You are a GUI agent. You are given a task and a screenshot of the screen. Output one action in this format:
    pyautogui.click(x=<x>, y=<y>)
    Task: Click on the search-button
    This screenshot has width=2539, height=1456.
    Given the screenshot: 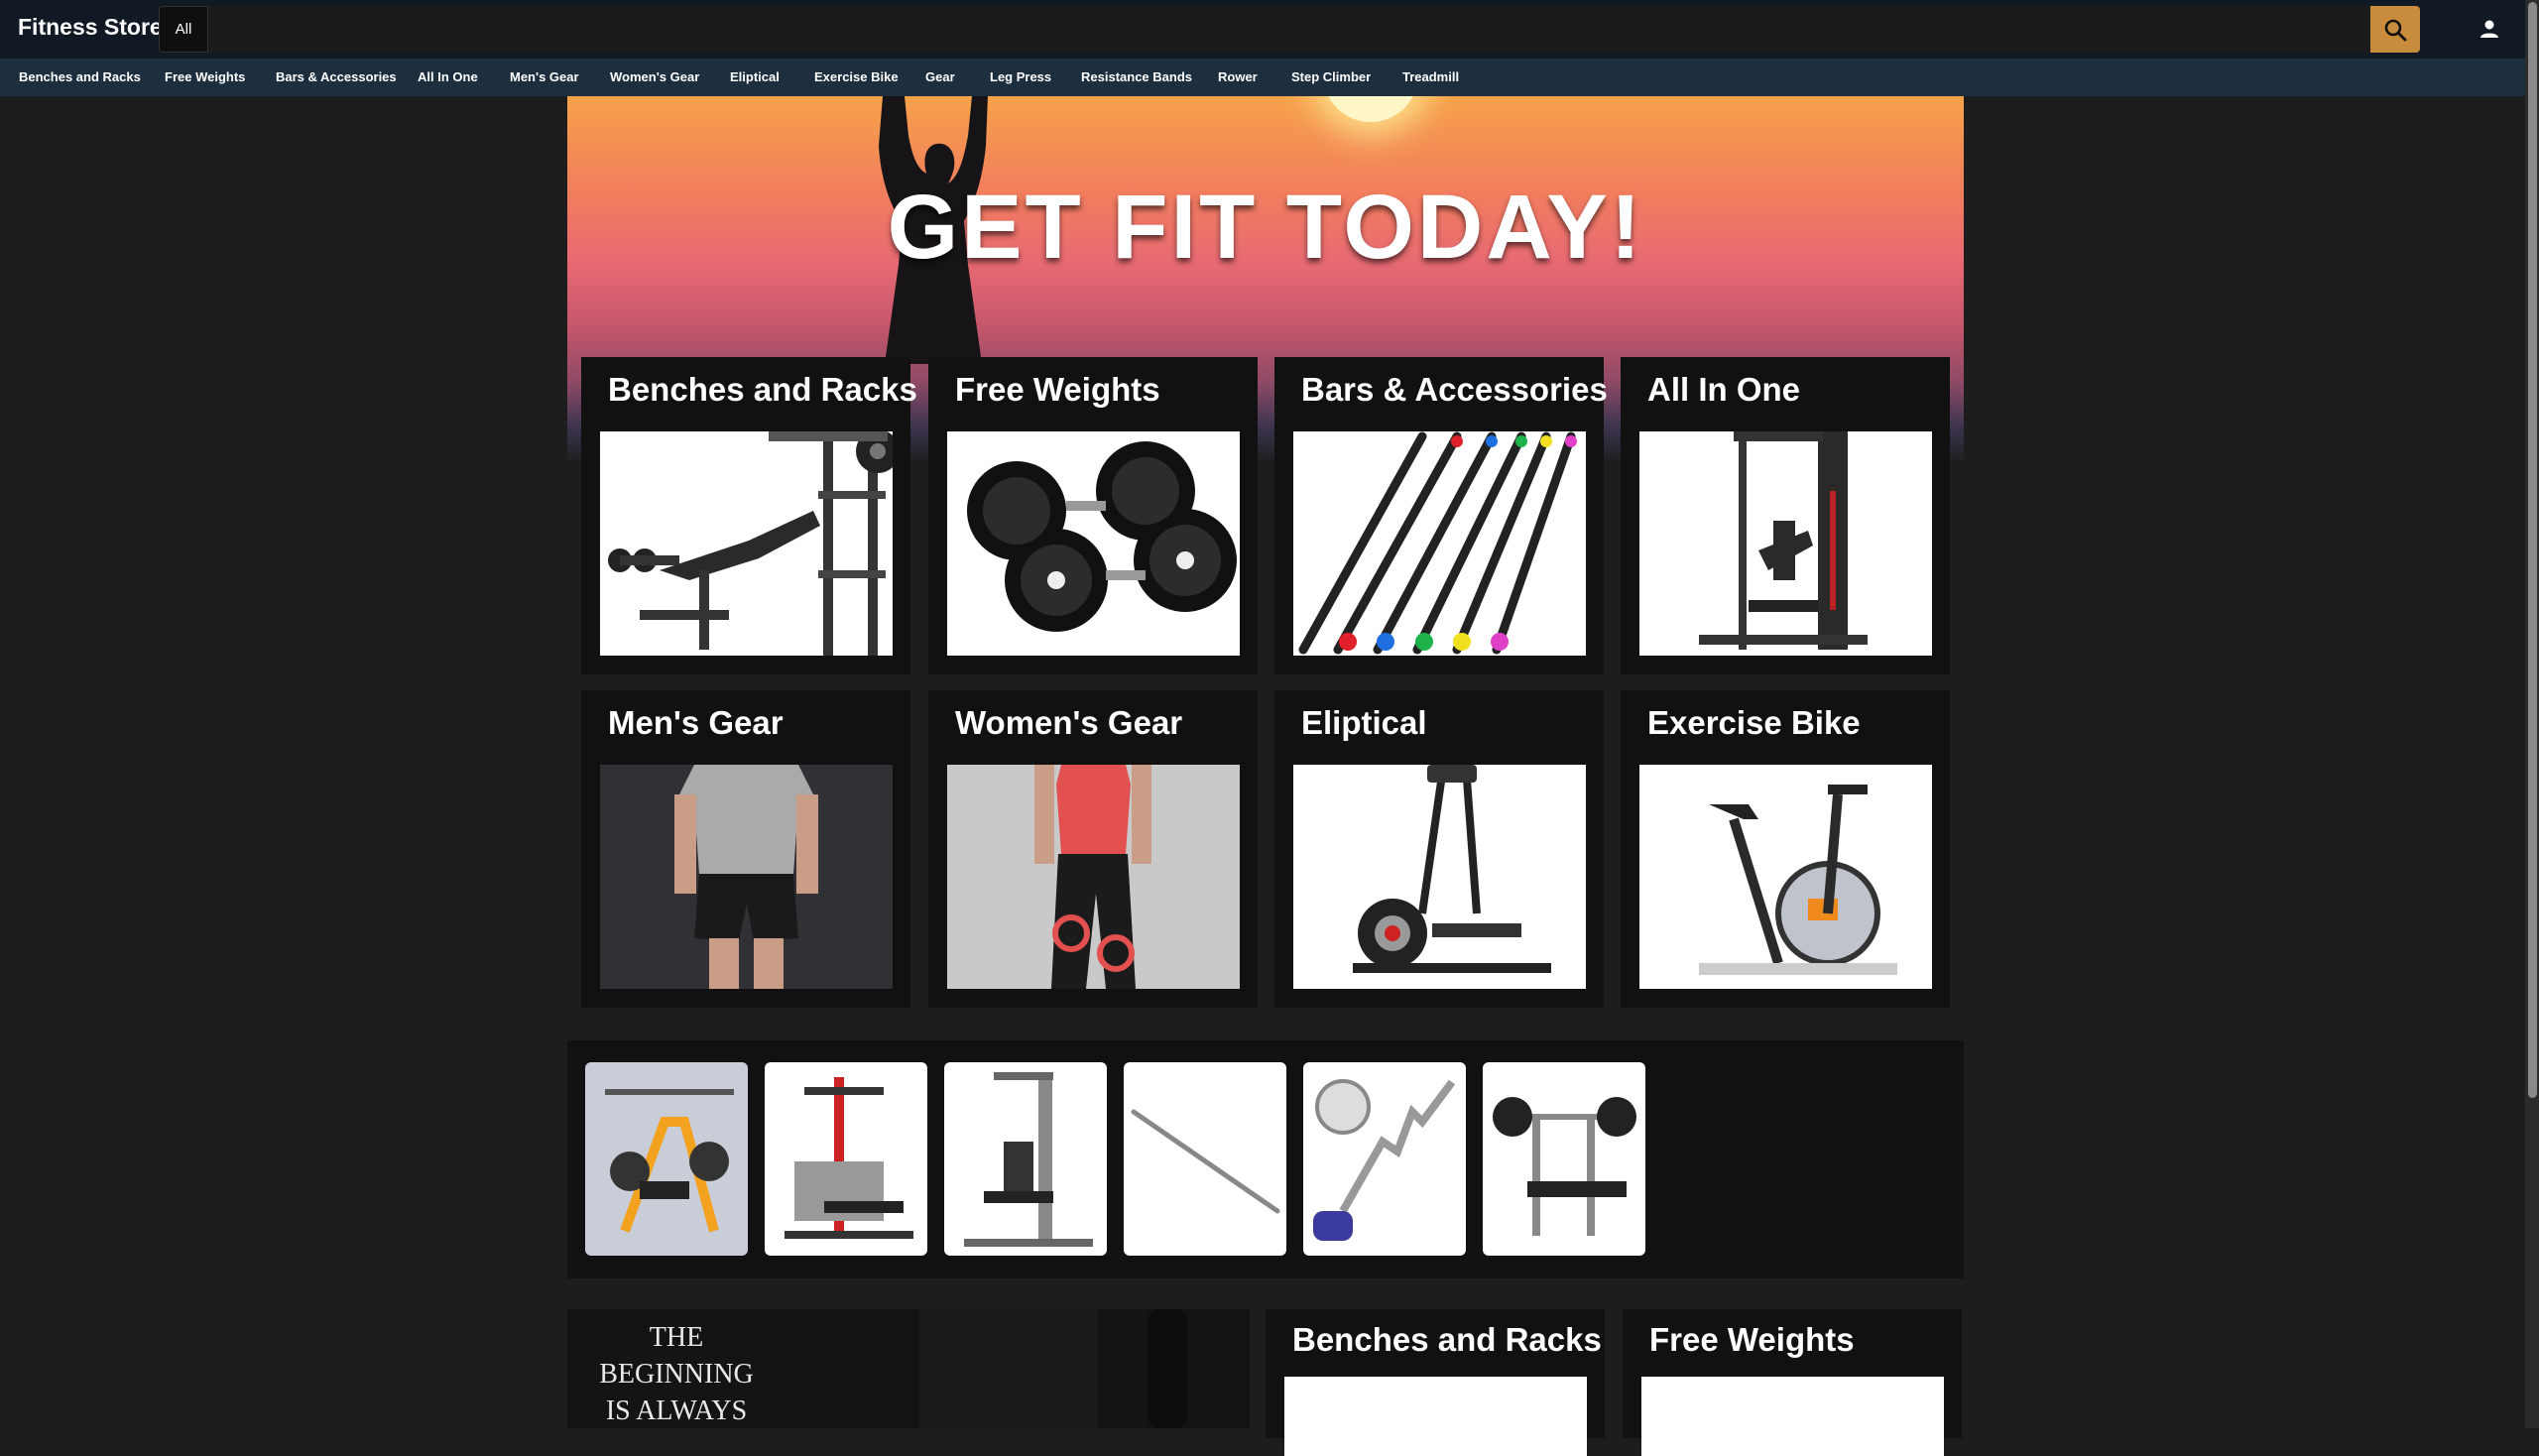 What is the action you would take?
    pyautogui.click(x=2395, y=29)
    